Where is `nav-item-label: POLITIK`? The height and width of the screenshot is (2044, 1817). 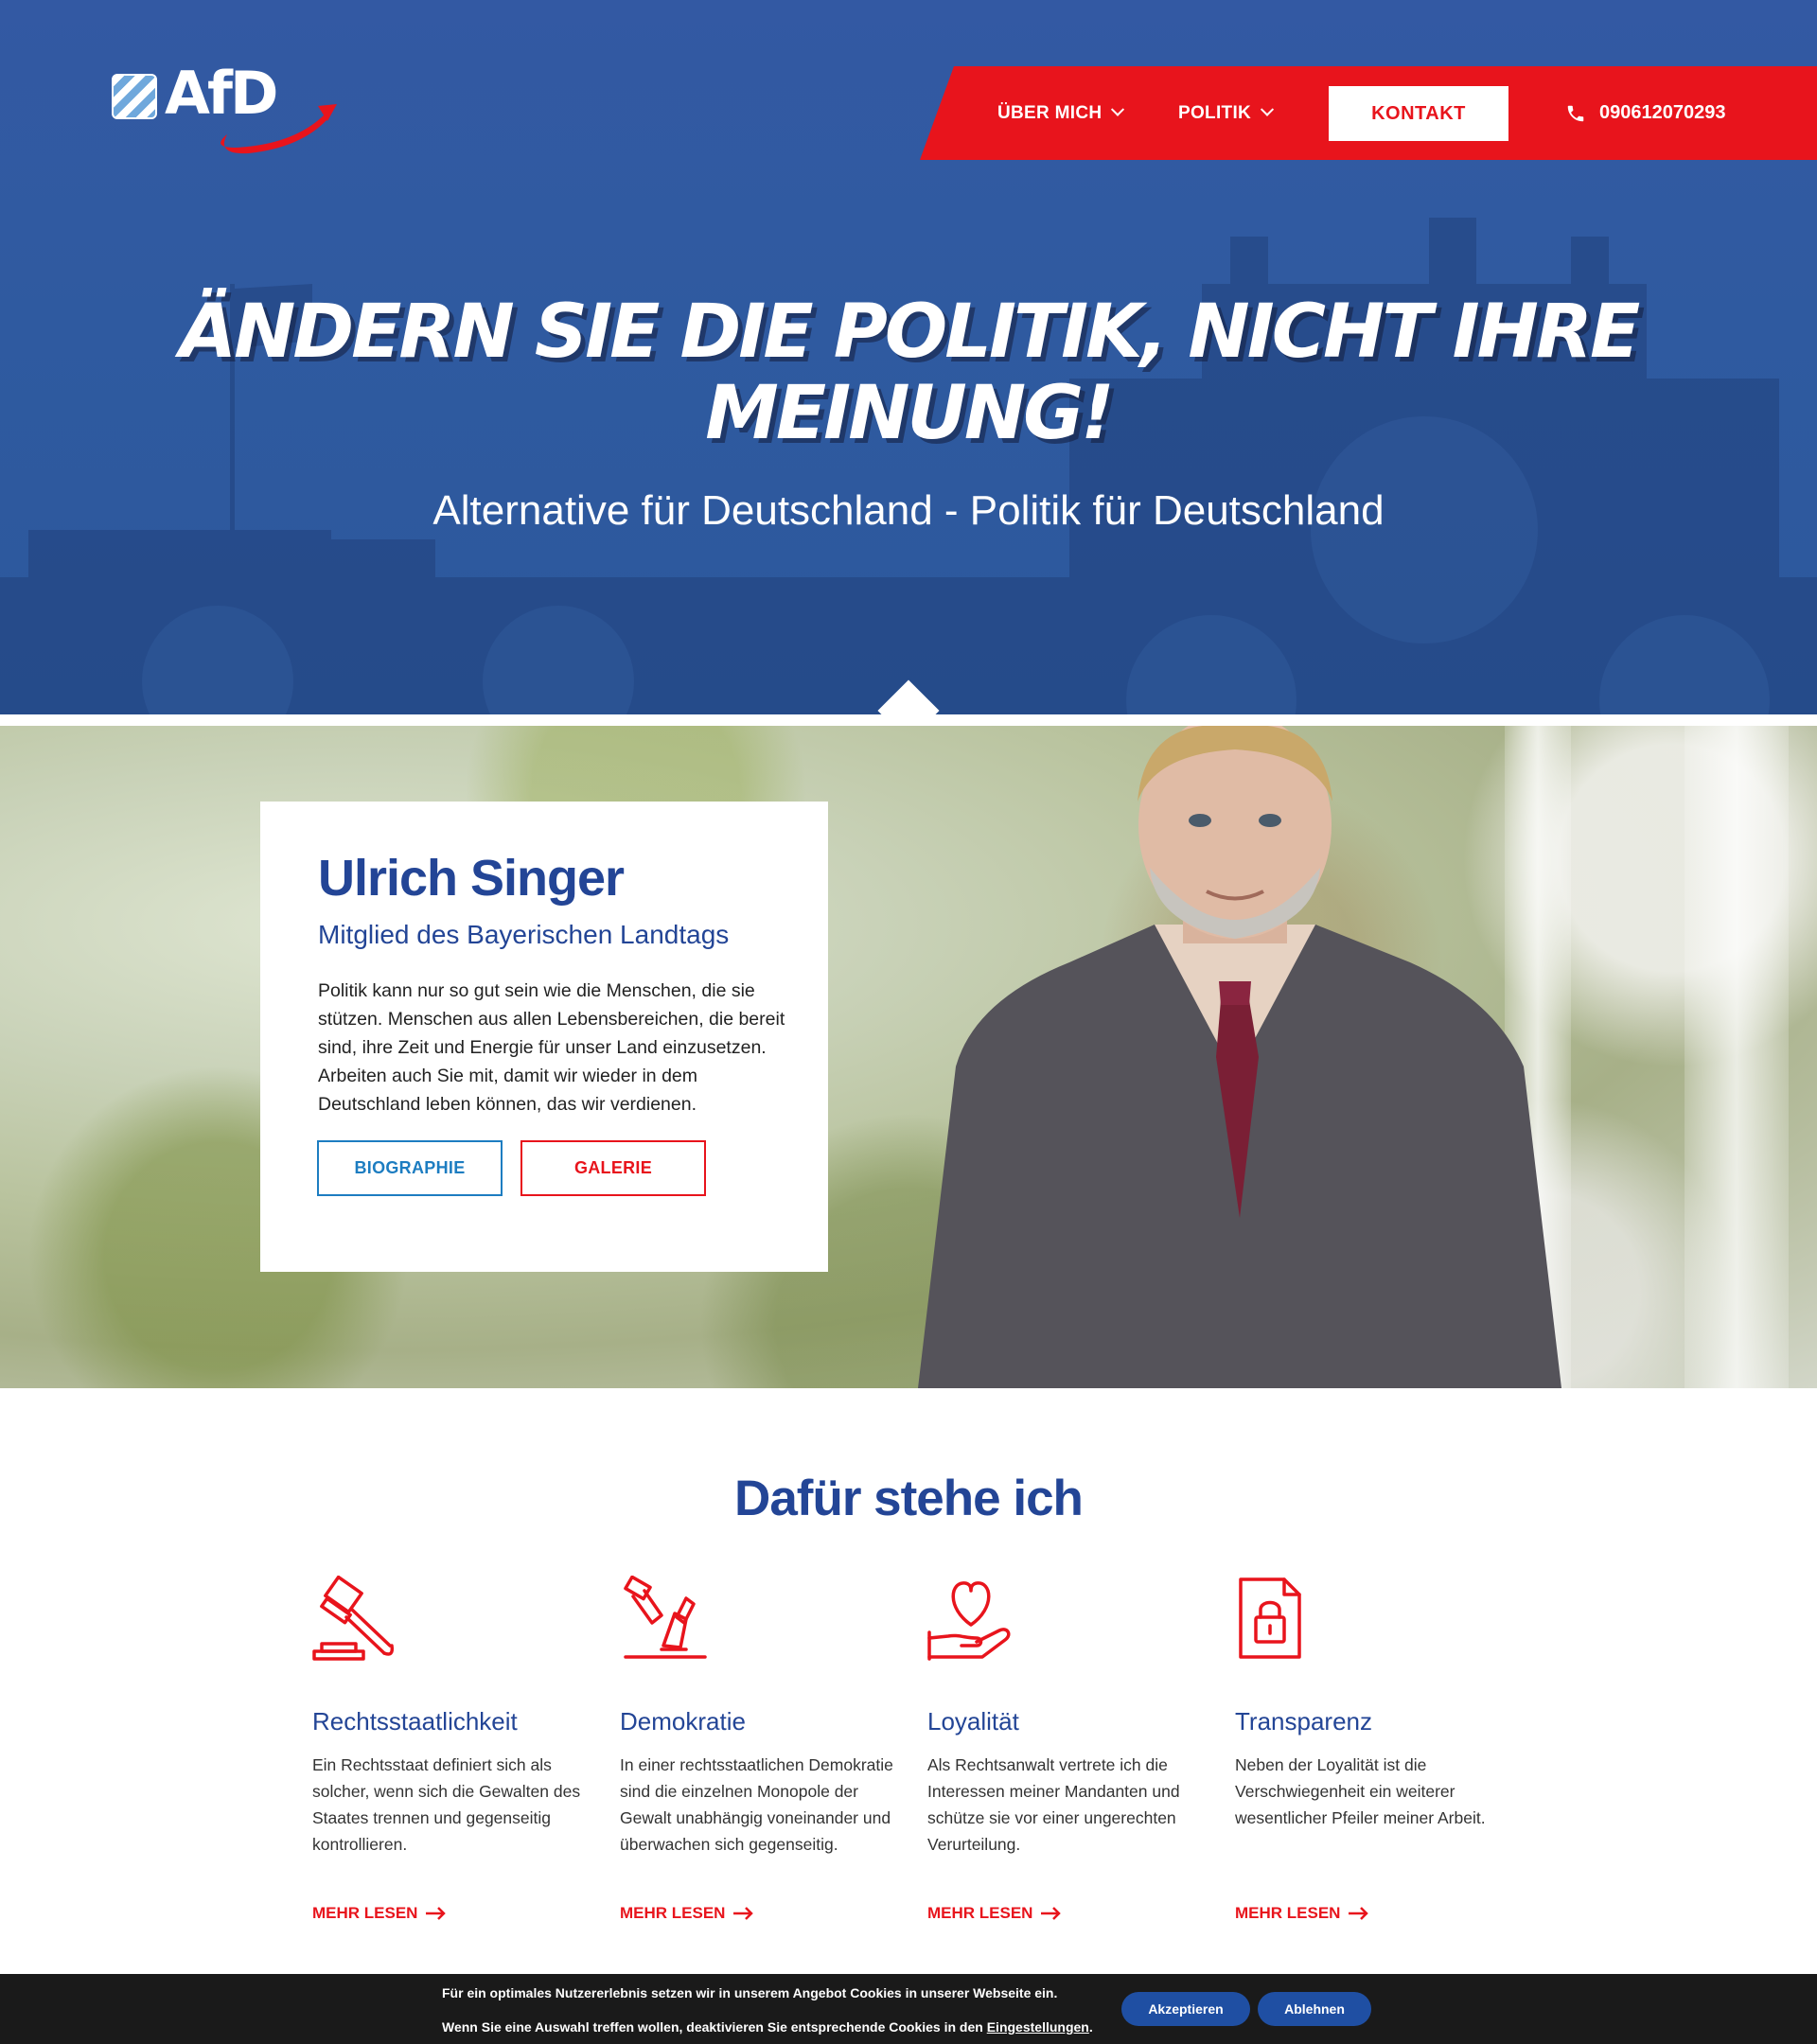 nav-item-label: POLITIK is located at coordinates (1215, 112).